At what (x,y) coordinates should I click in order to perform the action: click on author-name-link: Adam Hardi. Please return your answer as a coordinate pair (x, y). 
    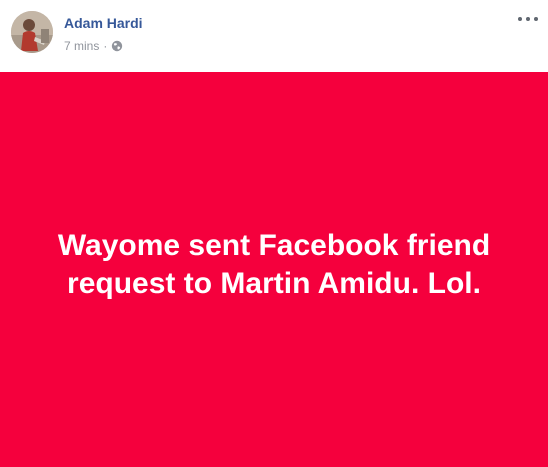
    Looking at the image, I should click on (103, 23).